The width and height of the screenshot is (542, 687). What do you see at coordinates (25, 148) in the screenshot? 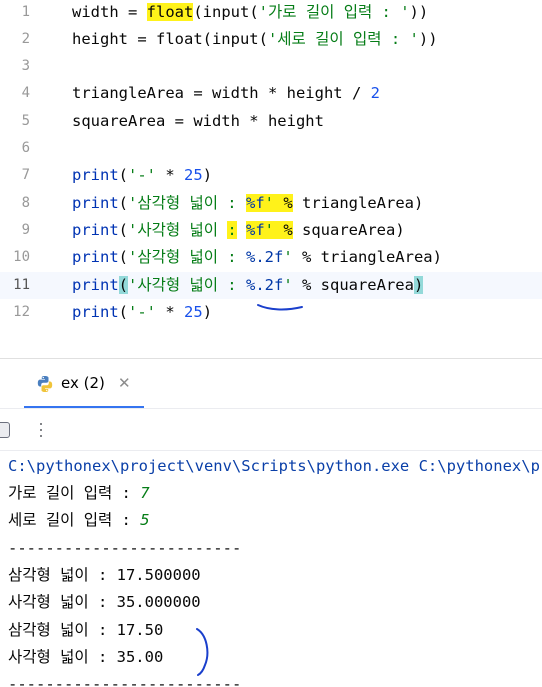
I see `line-number: 6` at bounding box center [25, 148].